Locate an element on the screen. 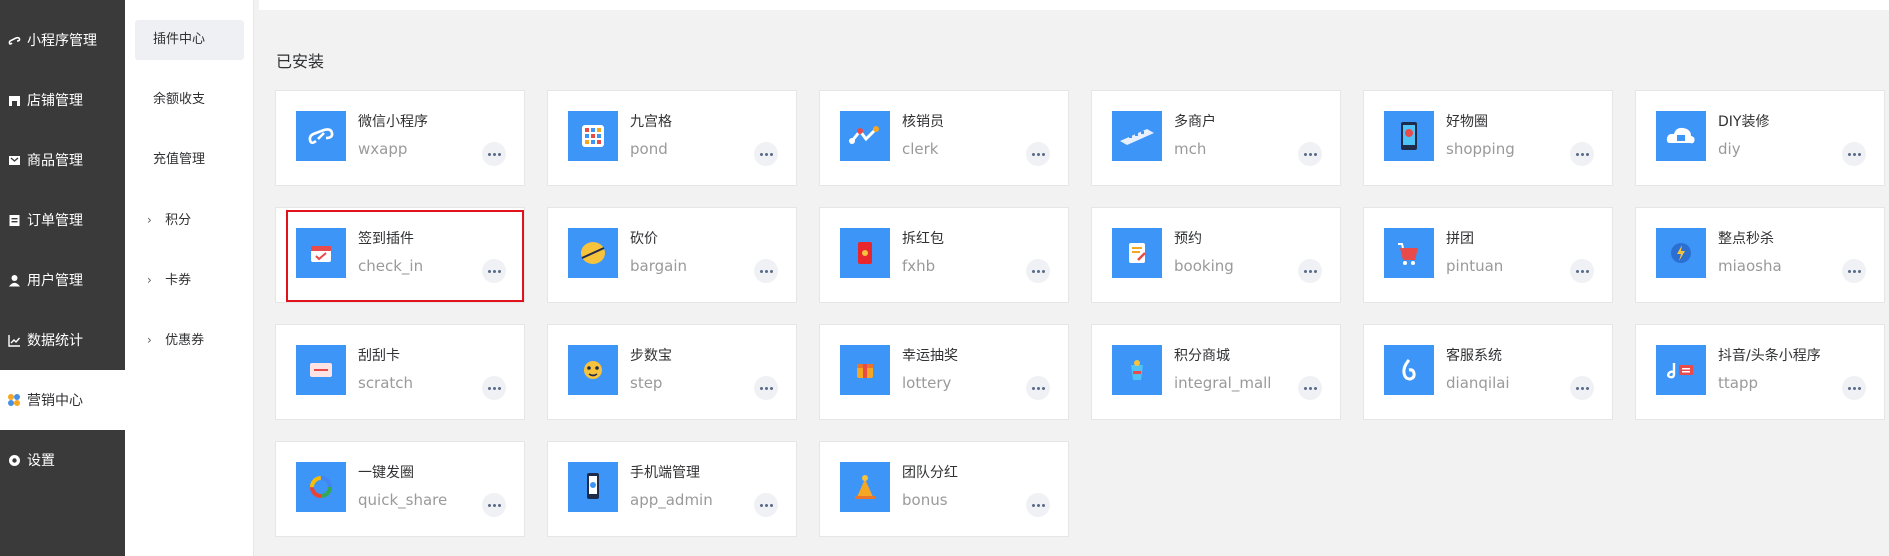 The height and width of the screenshot is (556, 1889). submenu-item-cards: › 卡券 is located at coordinates (189, 280).